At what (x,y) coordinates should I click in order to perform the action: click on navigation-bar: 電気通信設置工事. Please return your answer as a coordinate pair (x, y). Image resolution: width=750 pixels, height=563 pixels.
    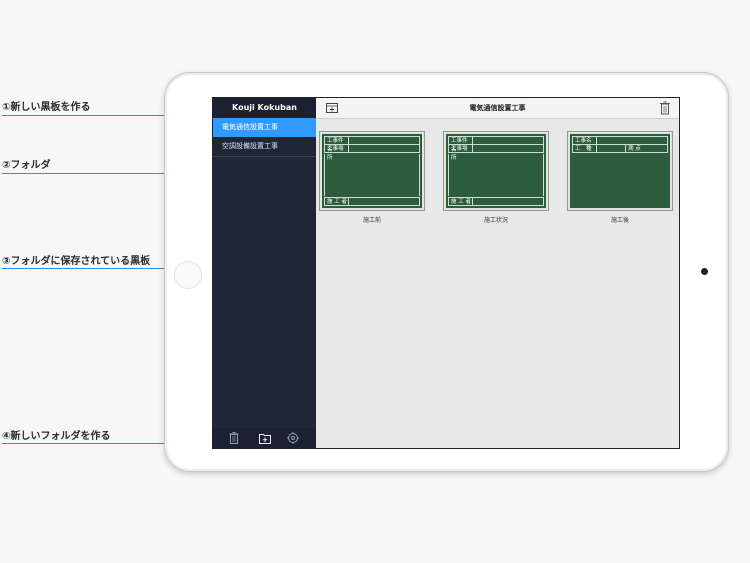
    Looking at the image, I should click on (497, 108).